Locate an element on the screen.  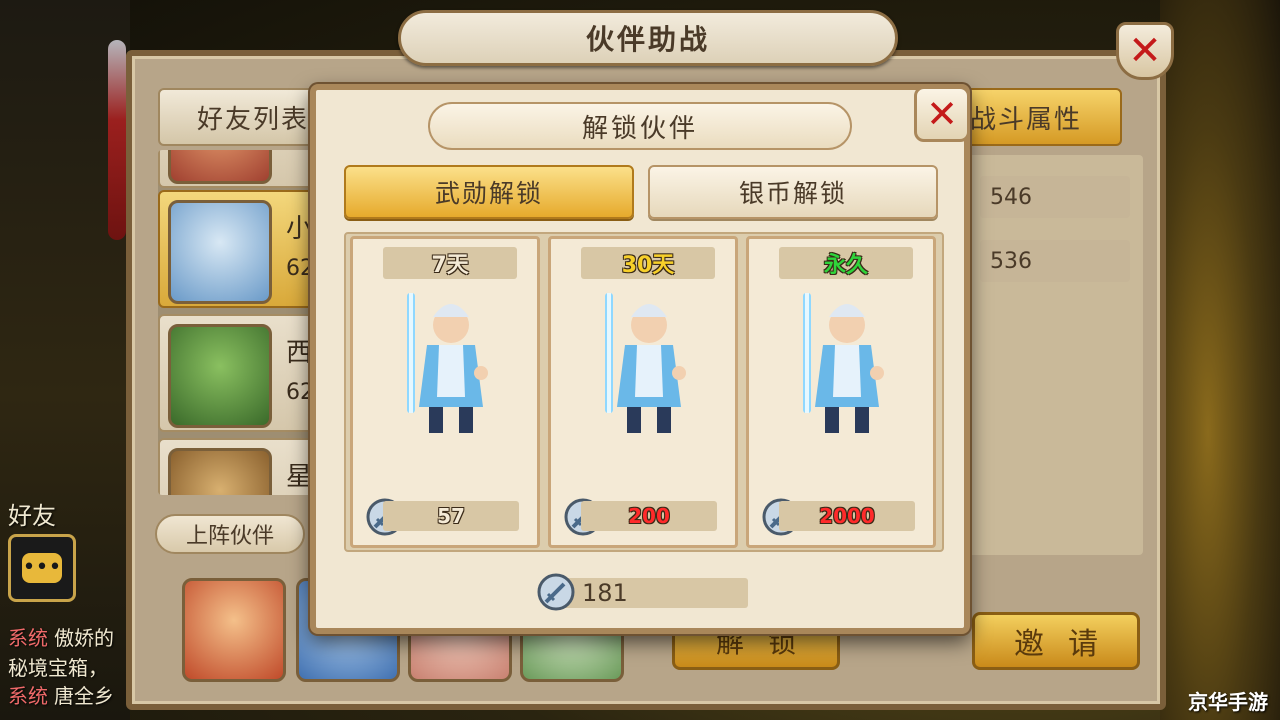
stat-value: 536 is located at coordinates (1055, 261).